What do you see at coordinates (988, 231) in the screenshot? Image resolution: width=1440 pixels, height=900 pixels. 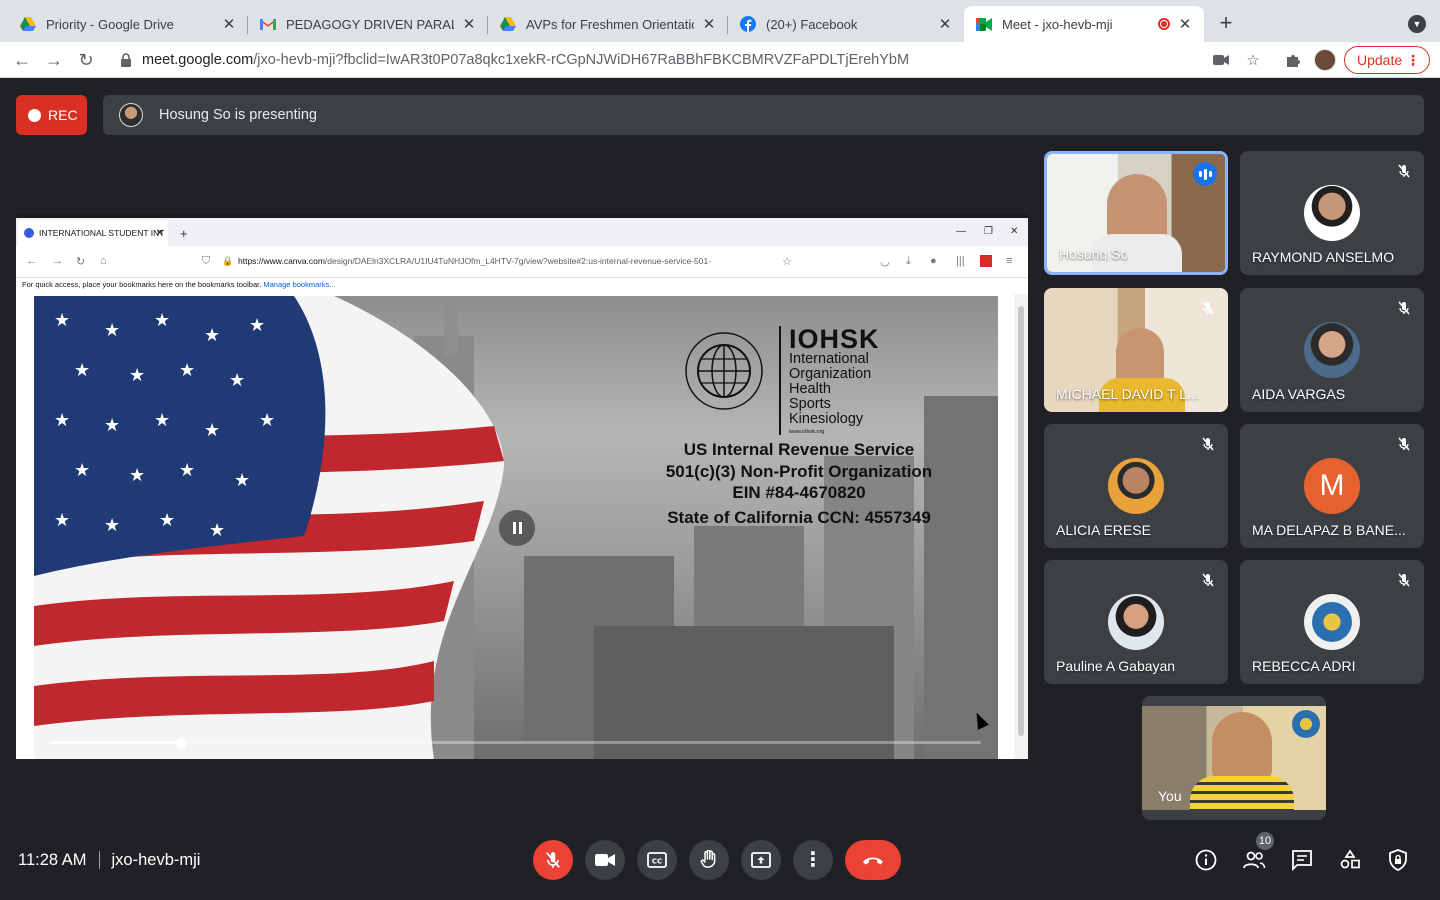 I see `restore-icon: ❐` at bounding box center [988, 231].